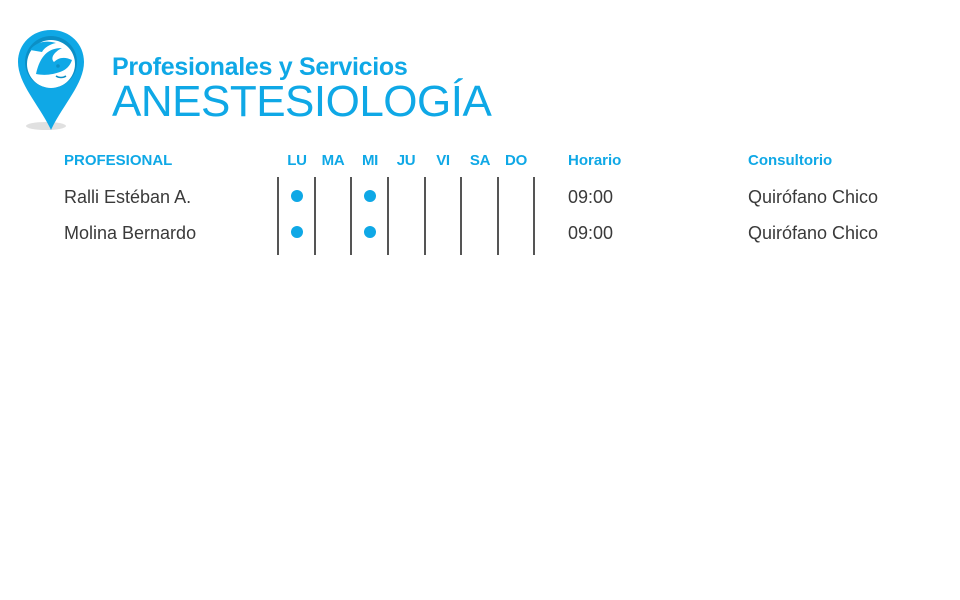 This screenshot has width=960, height=600. I want to click on table-row: Ralli Estéban A. 09:00 Quirófano Chico, so click(480, 196).